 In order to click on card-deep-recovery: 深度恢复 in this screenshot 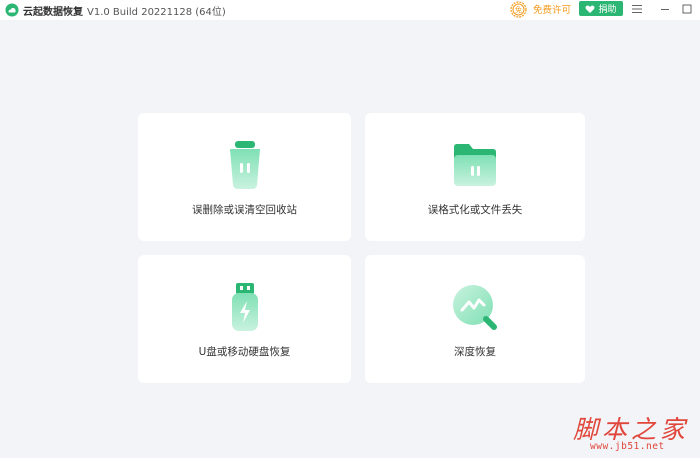, I will do `click(475, 319)`.